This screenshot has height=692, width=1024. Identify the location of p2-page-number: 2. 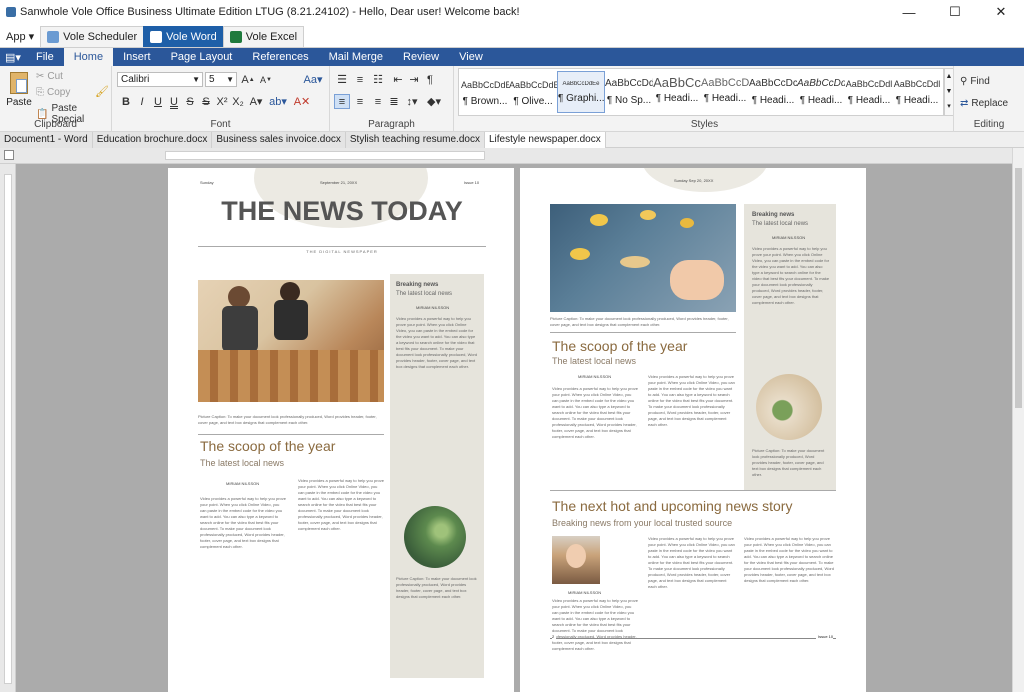
(554, 636).